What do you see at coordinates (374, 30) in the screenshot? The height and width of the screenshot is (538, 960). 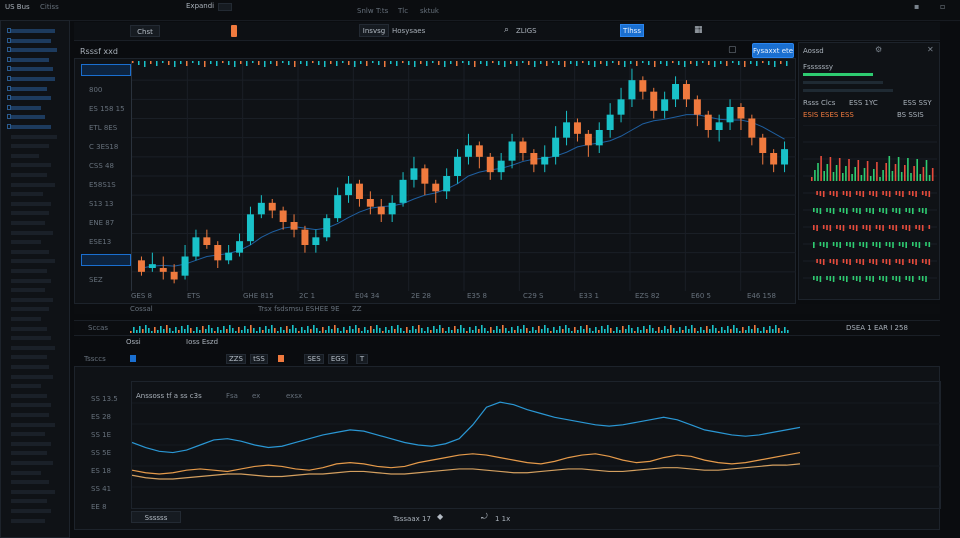 I see `search-button: Insvsg` at bounding box center [374, 30].